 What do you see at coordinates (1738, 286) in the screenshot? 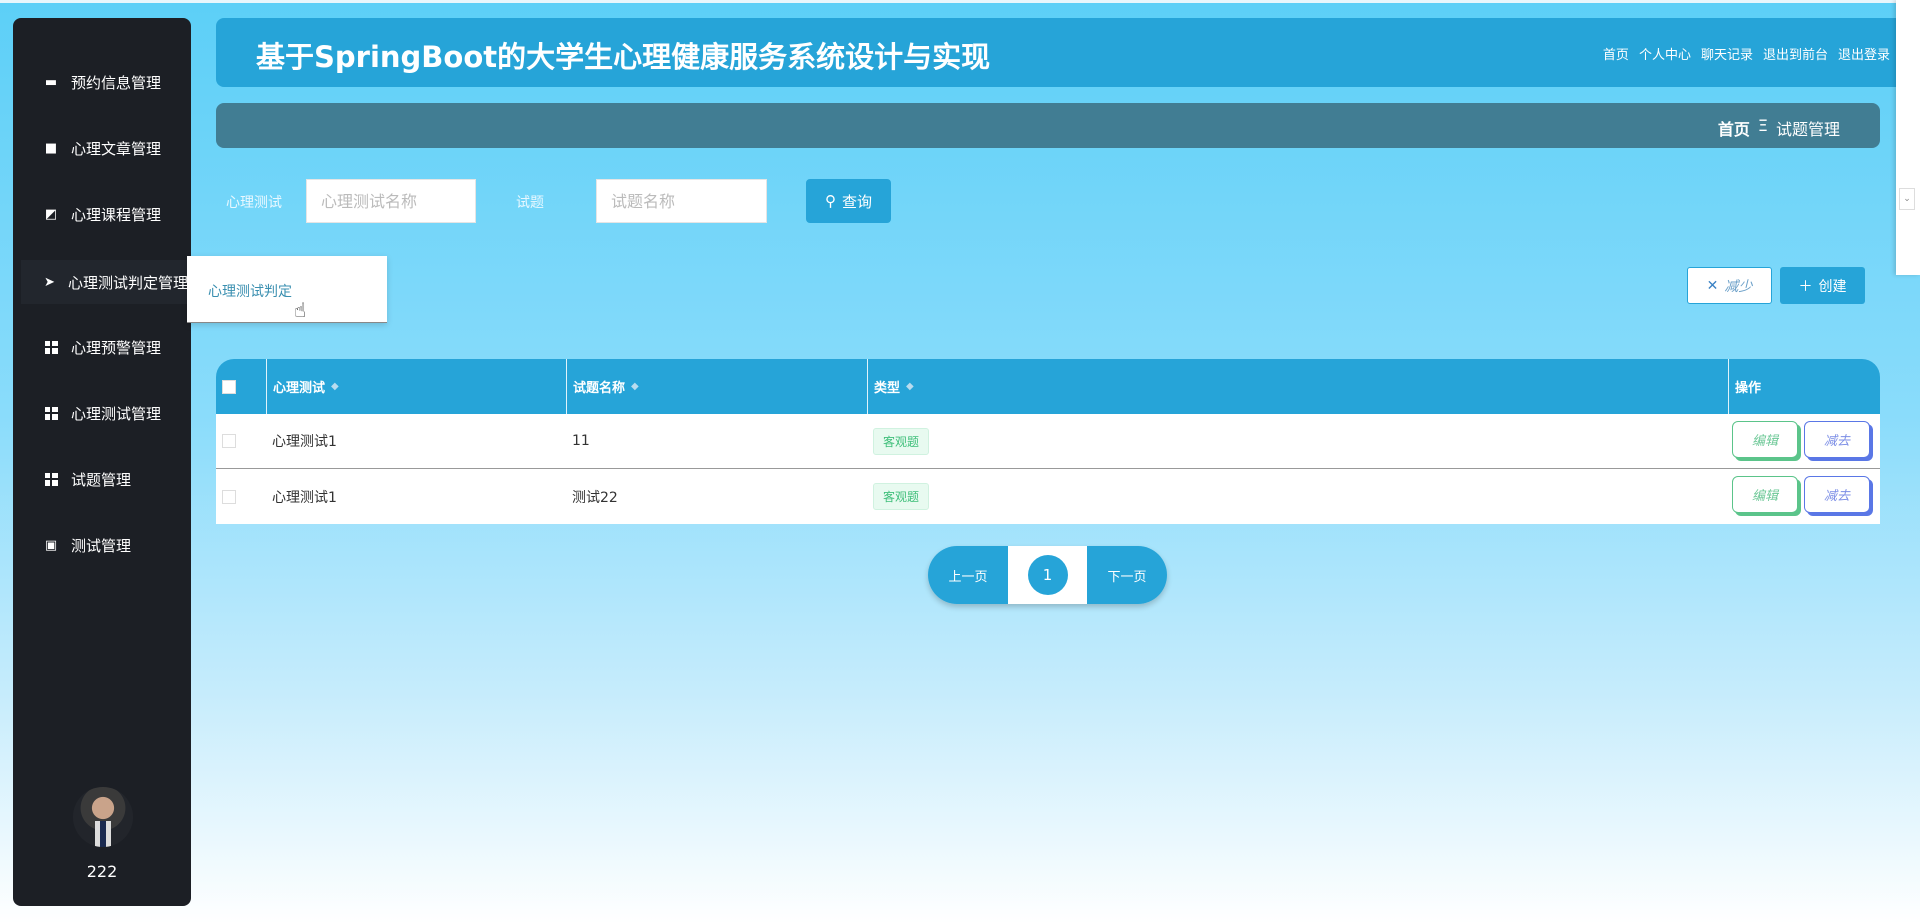
I see `delete-button-label: 减少` at bounding box center [1738, 286].